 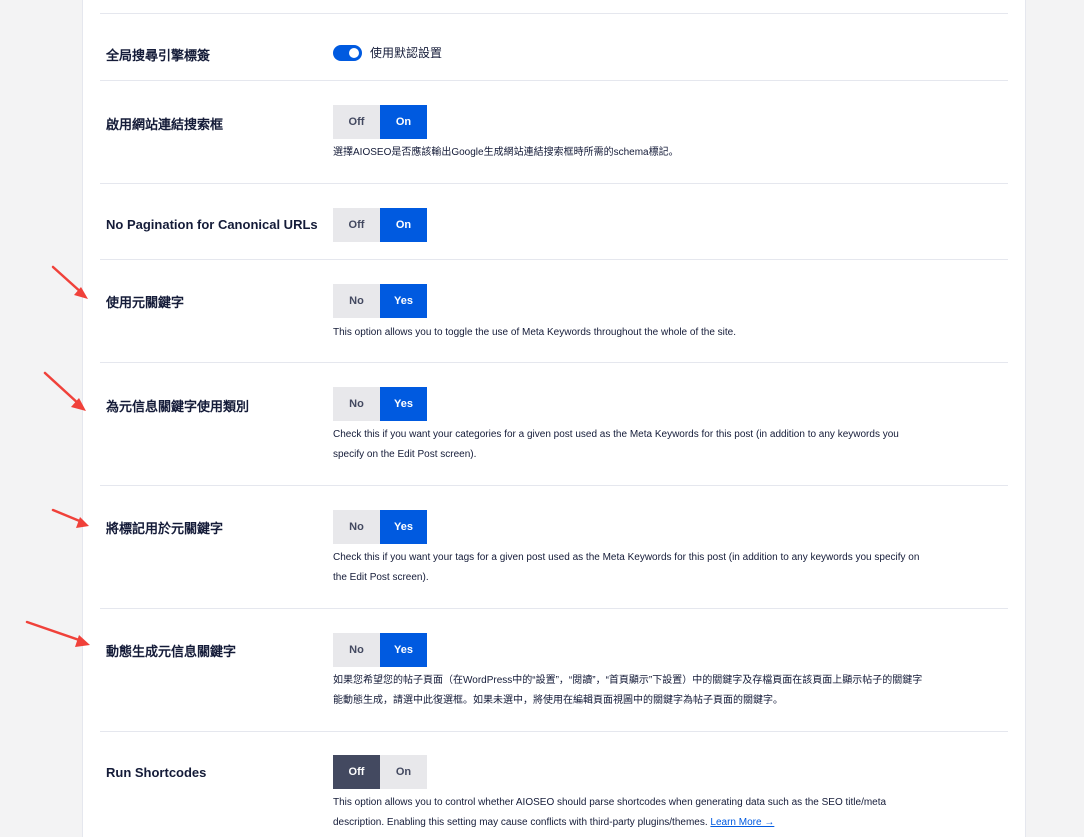 I want to click on setting-label: Run Shortcodes, so click(x=156, y=772).